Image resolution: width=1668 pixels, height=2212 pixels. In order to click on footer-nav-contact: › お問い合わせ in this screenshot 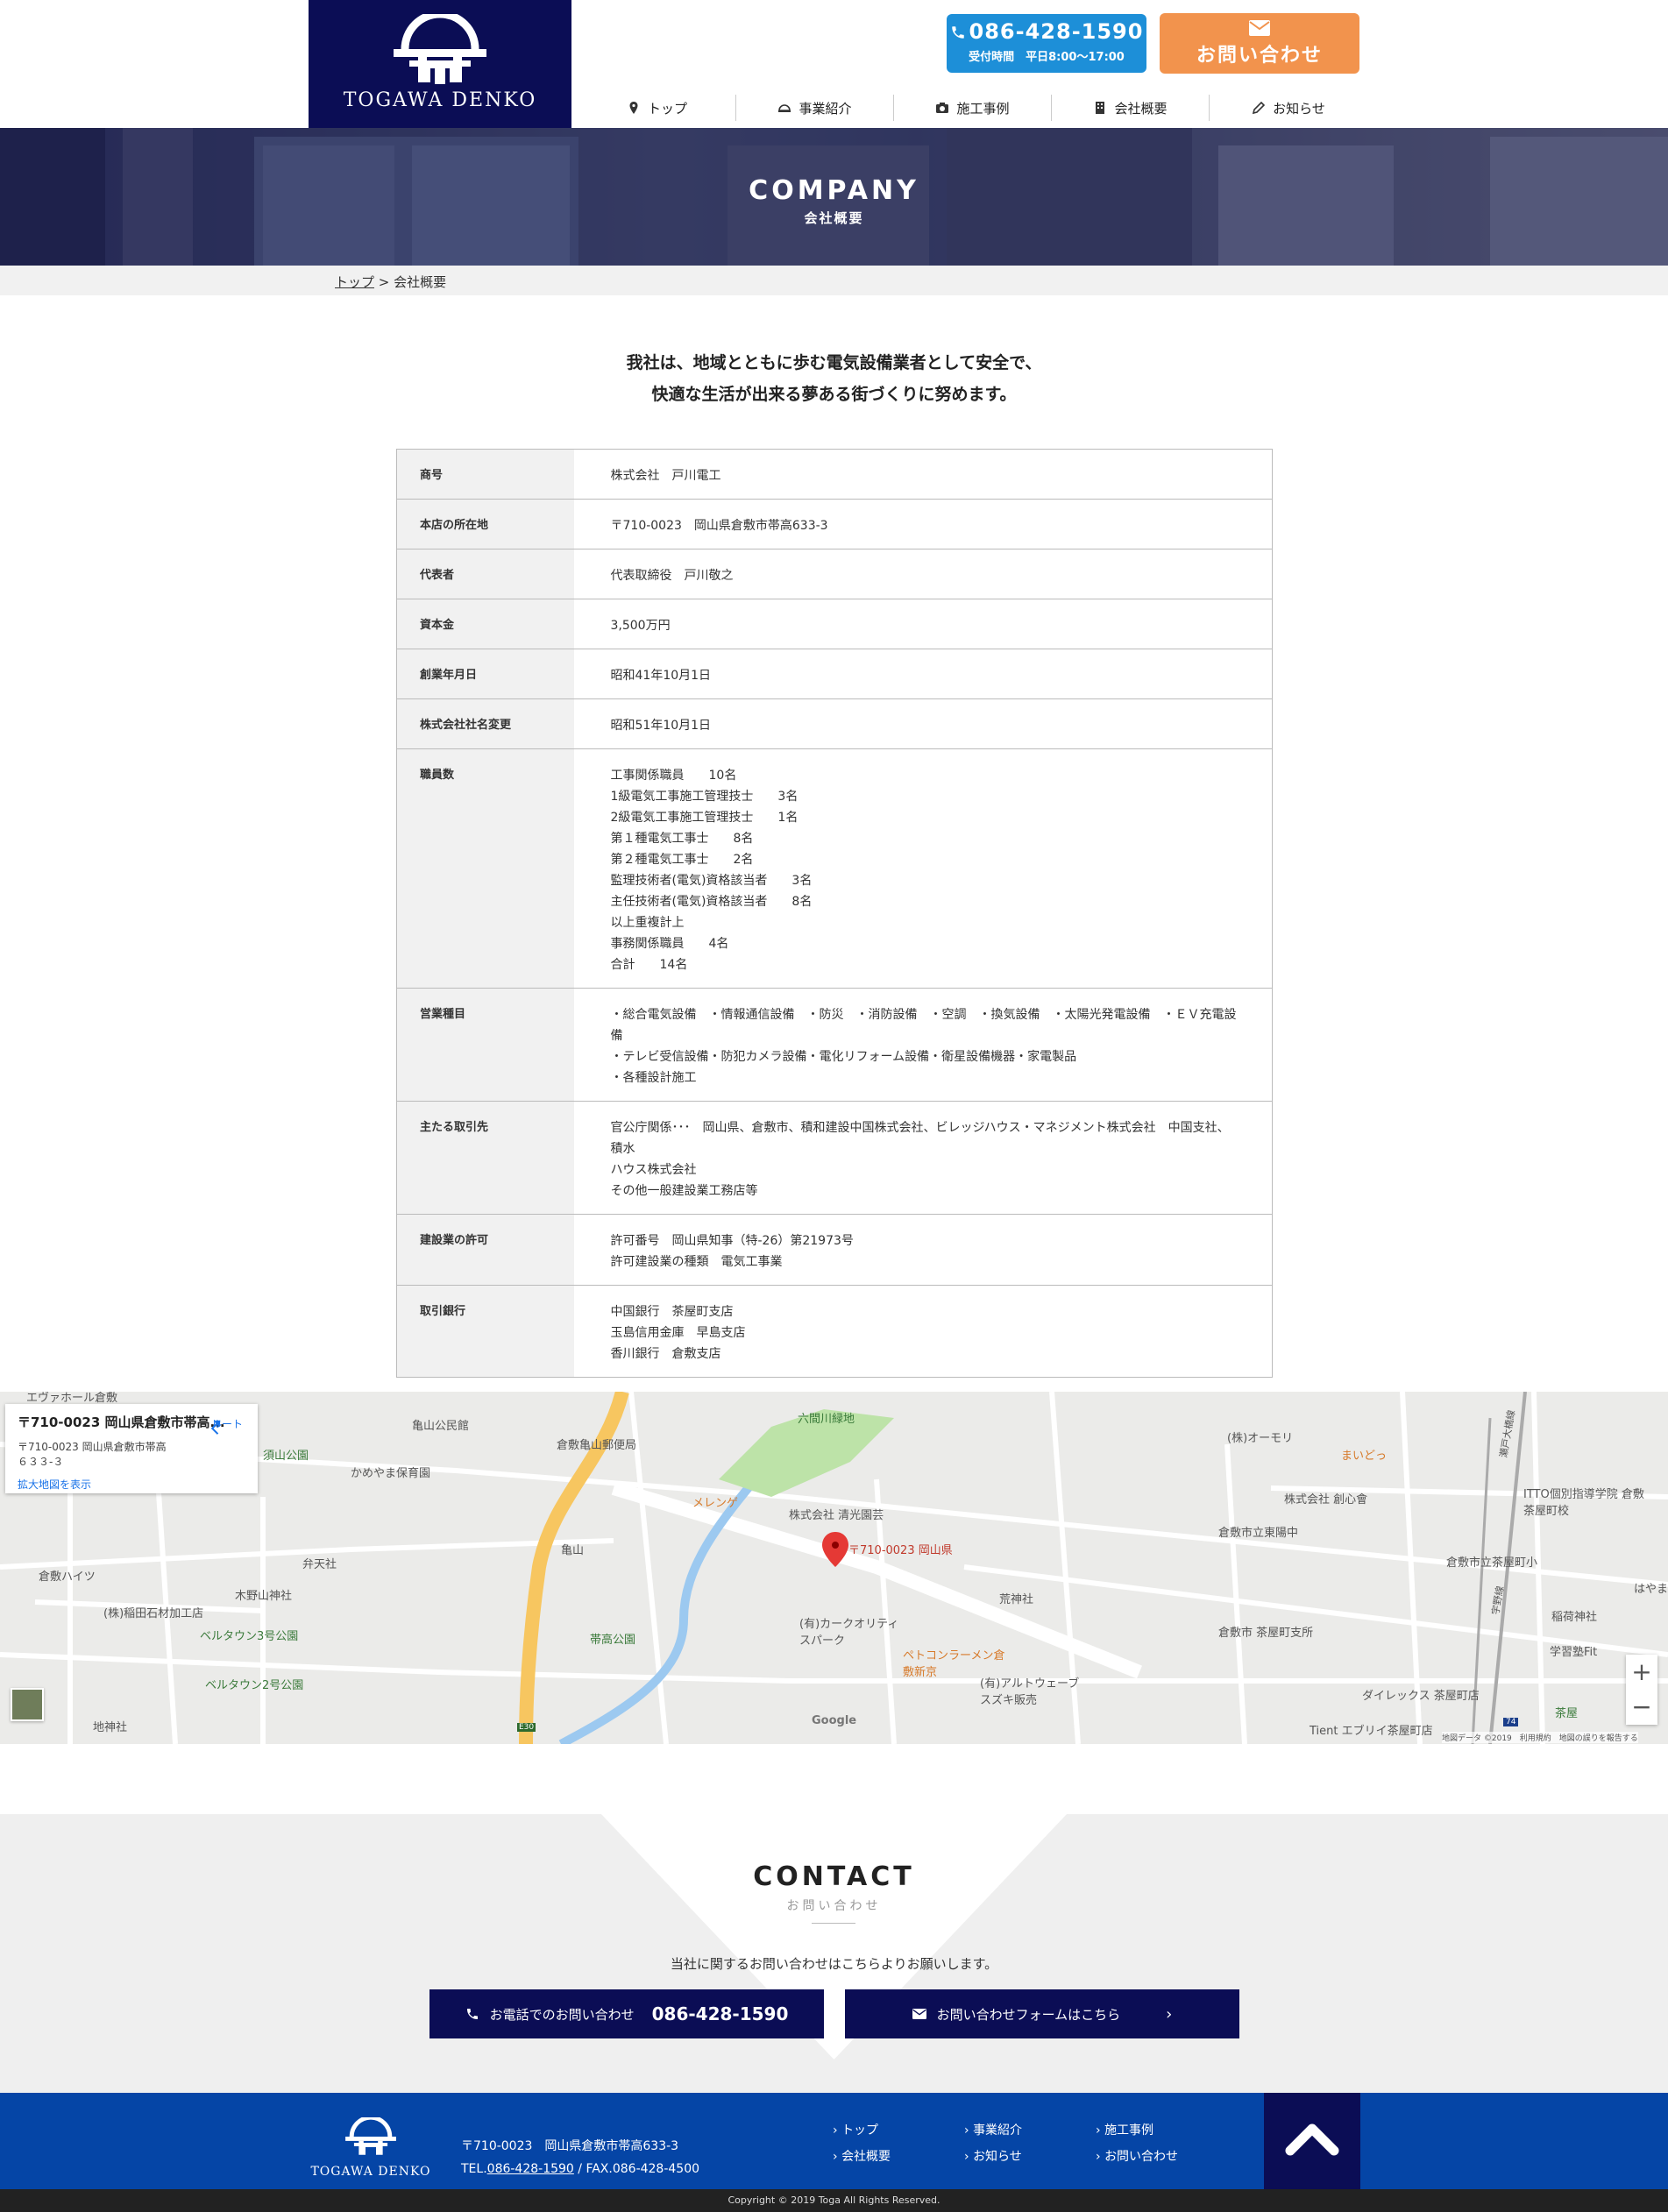, I will do `click(1161, 2156)`.